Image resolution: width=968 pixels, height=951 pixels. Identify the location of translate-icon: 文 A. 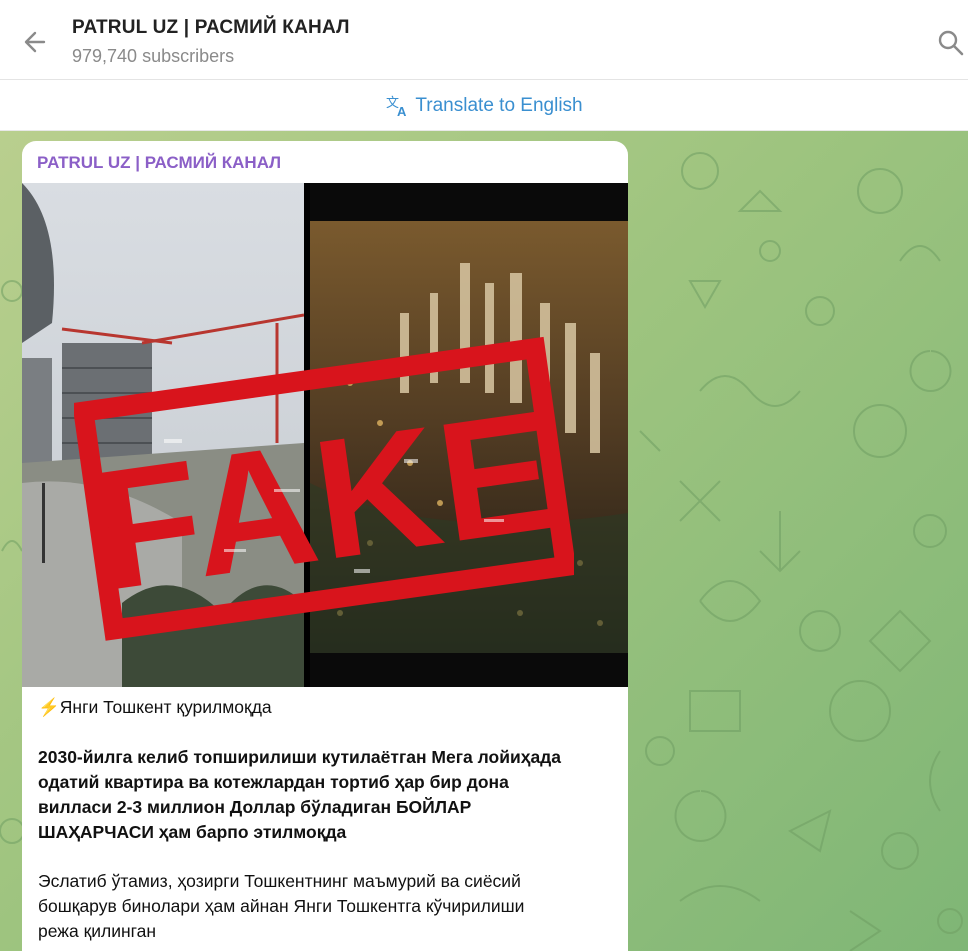
(396, 107).